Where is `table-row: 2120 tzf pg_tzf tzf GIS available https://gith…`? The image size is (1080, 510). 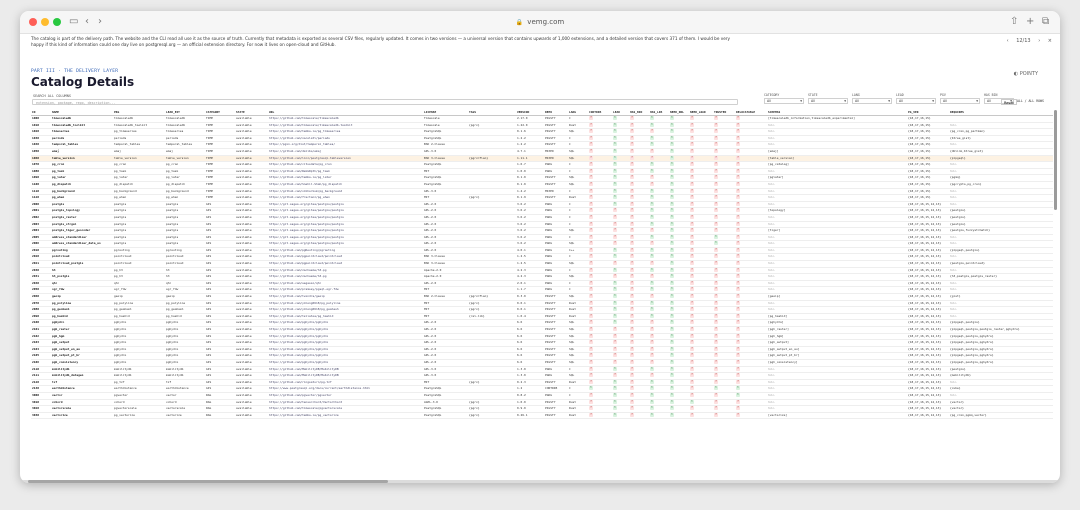
table-row: 2120 tzf pg_tzf tzf GIS available https://gith… is located at coordinates (542, 383).